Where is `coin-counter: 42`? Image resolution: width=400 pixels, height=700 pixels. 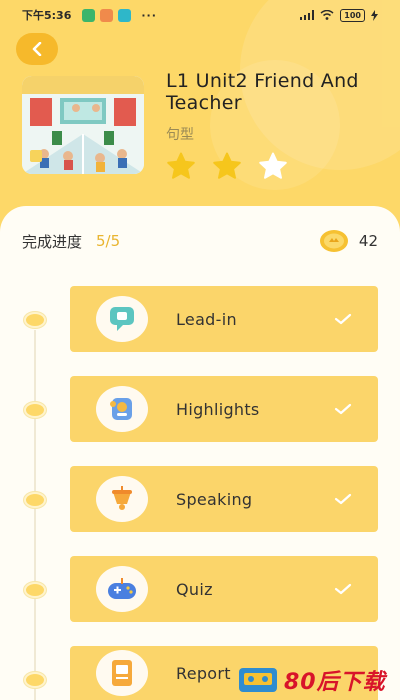 coin-counter: 42 is located at coordinates (348, 241).